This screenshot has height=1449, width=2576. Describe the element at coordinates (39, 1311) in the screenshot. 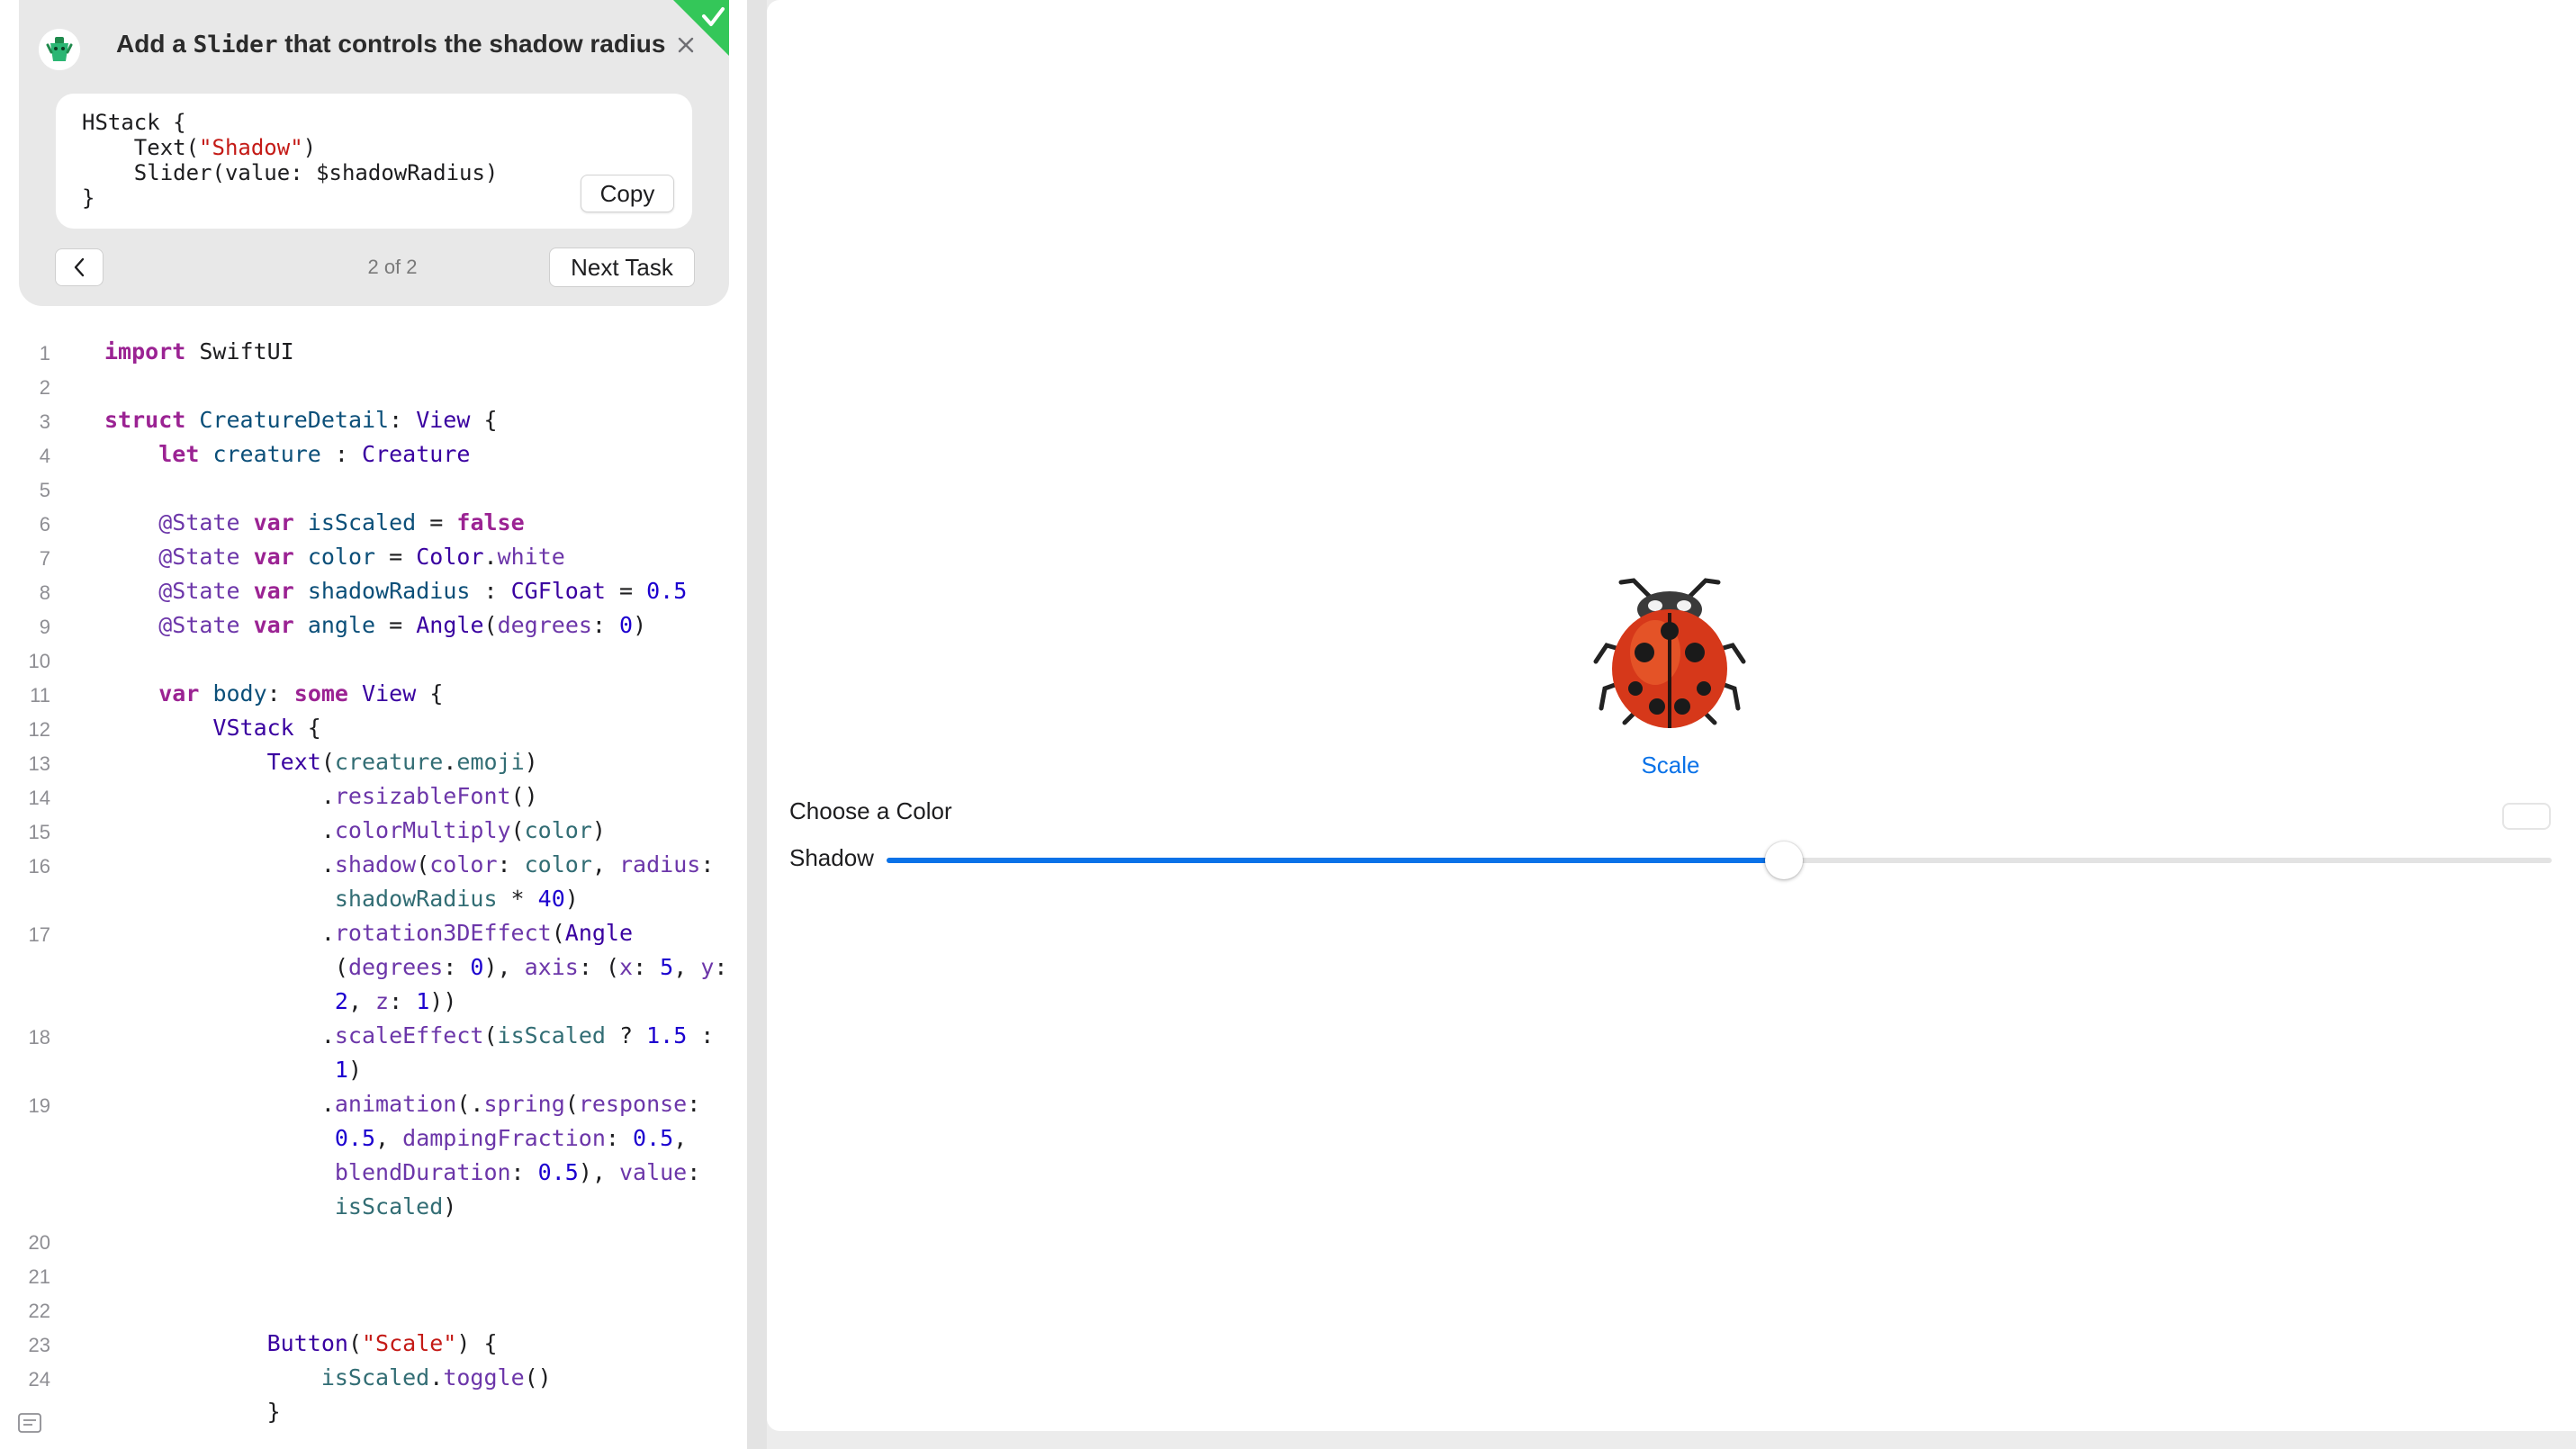

I see `line-number: 22` at that location.